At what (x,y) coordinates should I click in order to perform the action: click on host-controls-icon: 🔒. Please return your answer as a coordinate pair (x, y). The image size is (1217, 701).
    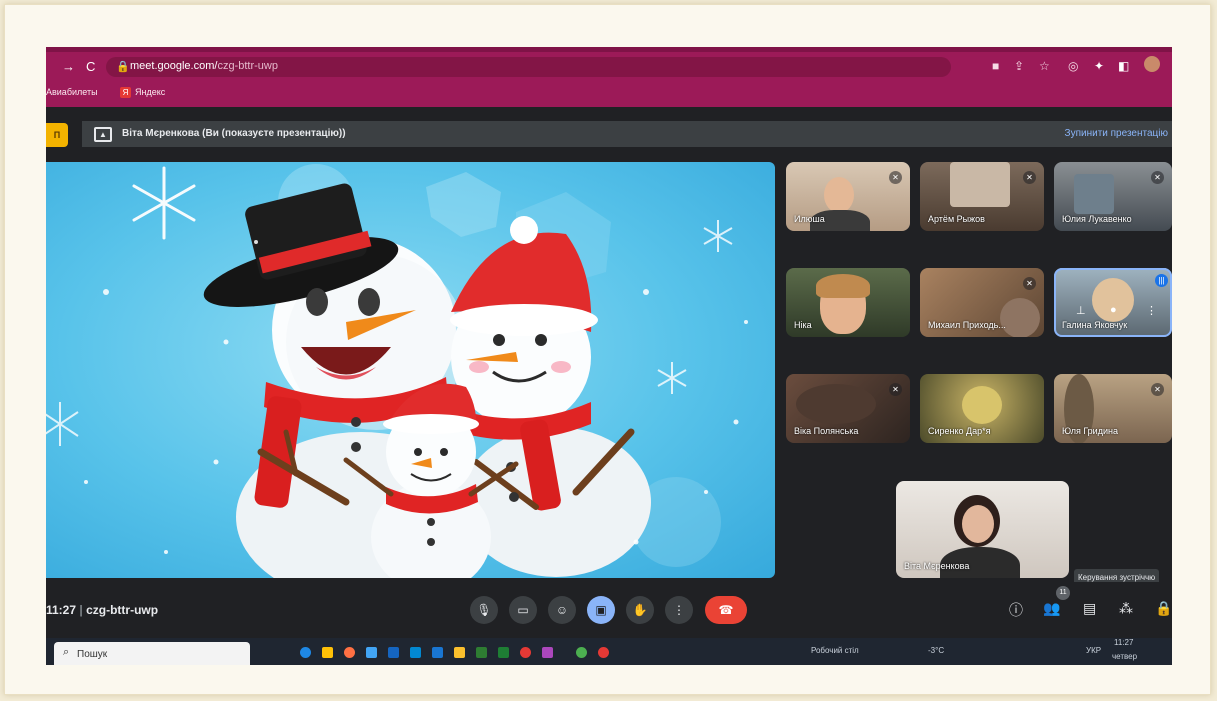
    Looking at the image, I should click on (1163, 608).